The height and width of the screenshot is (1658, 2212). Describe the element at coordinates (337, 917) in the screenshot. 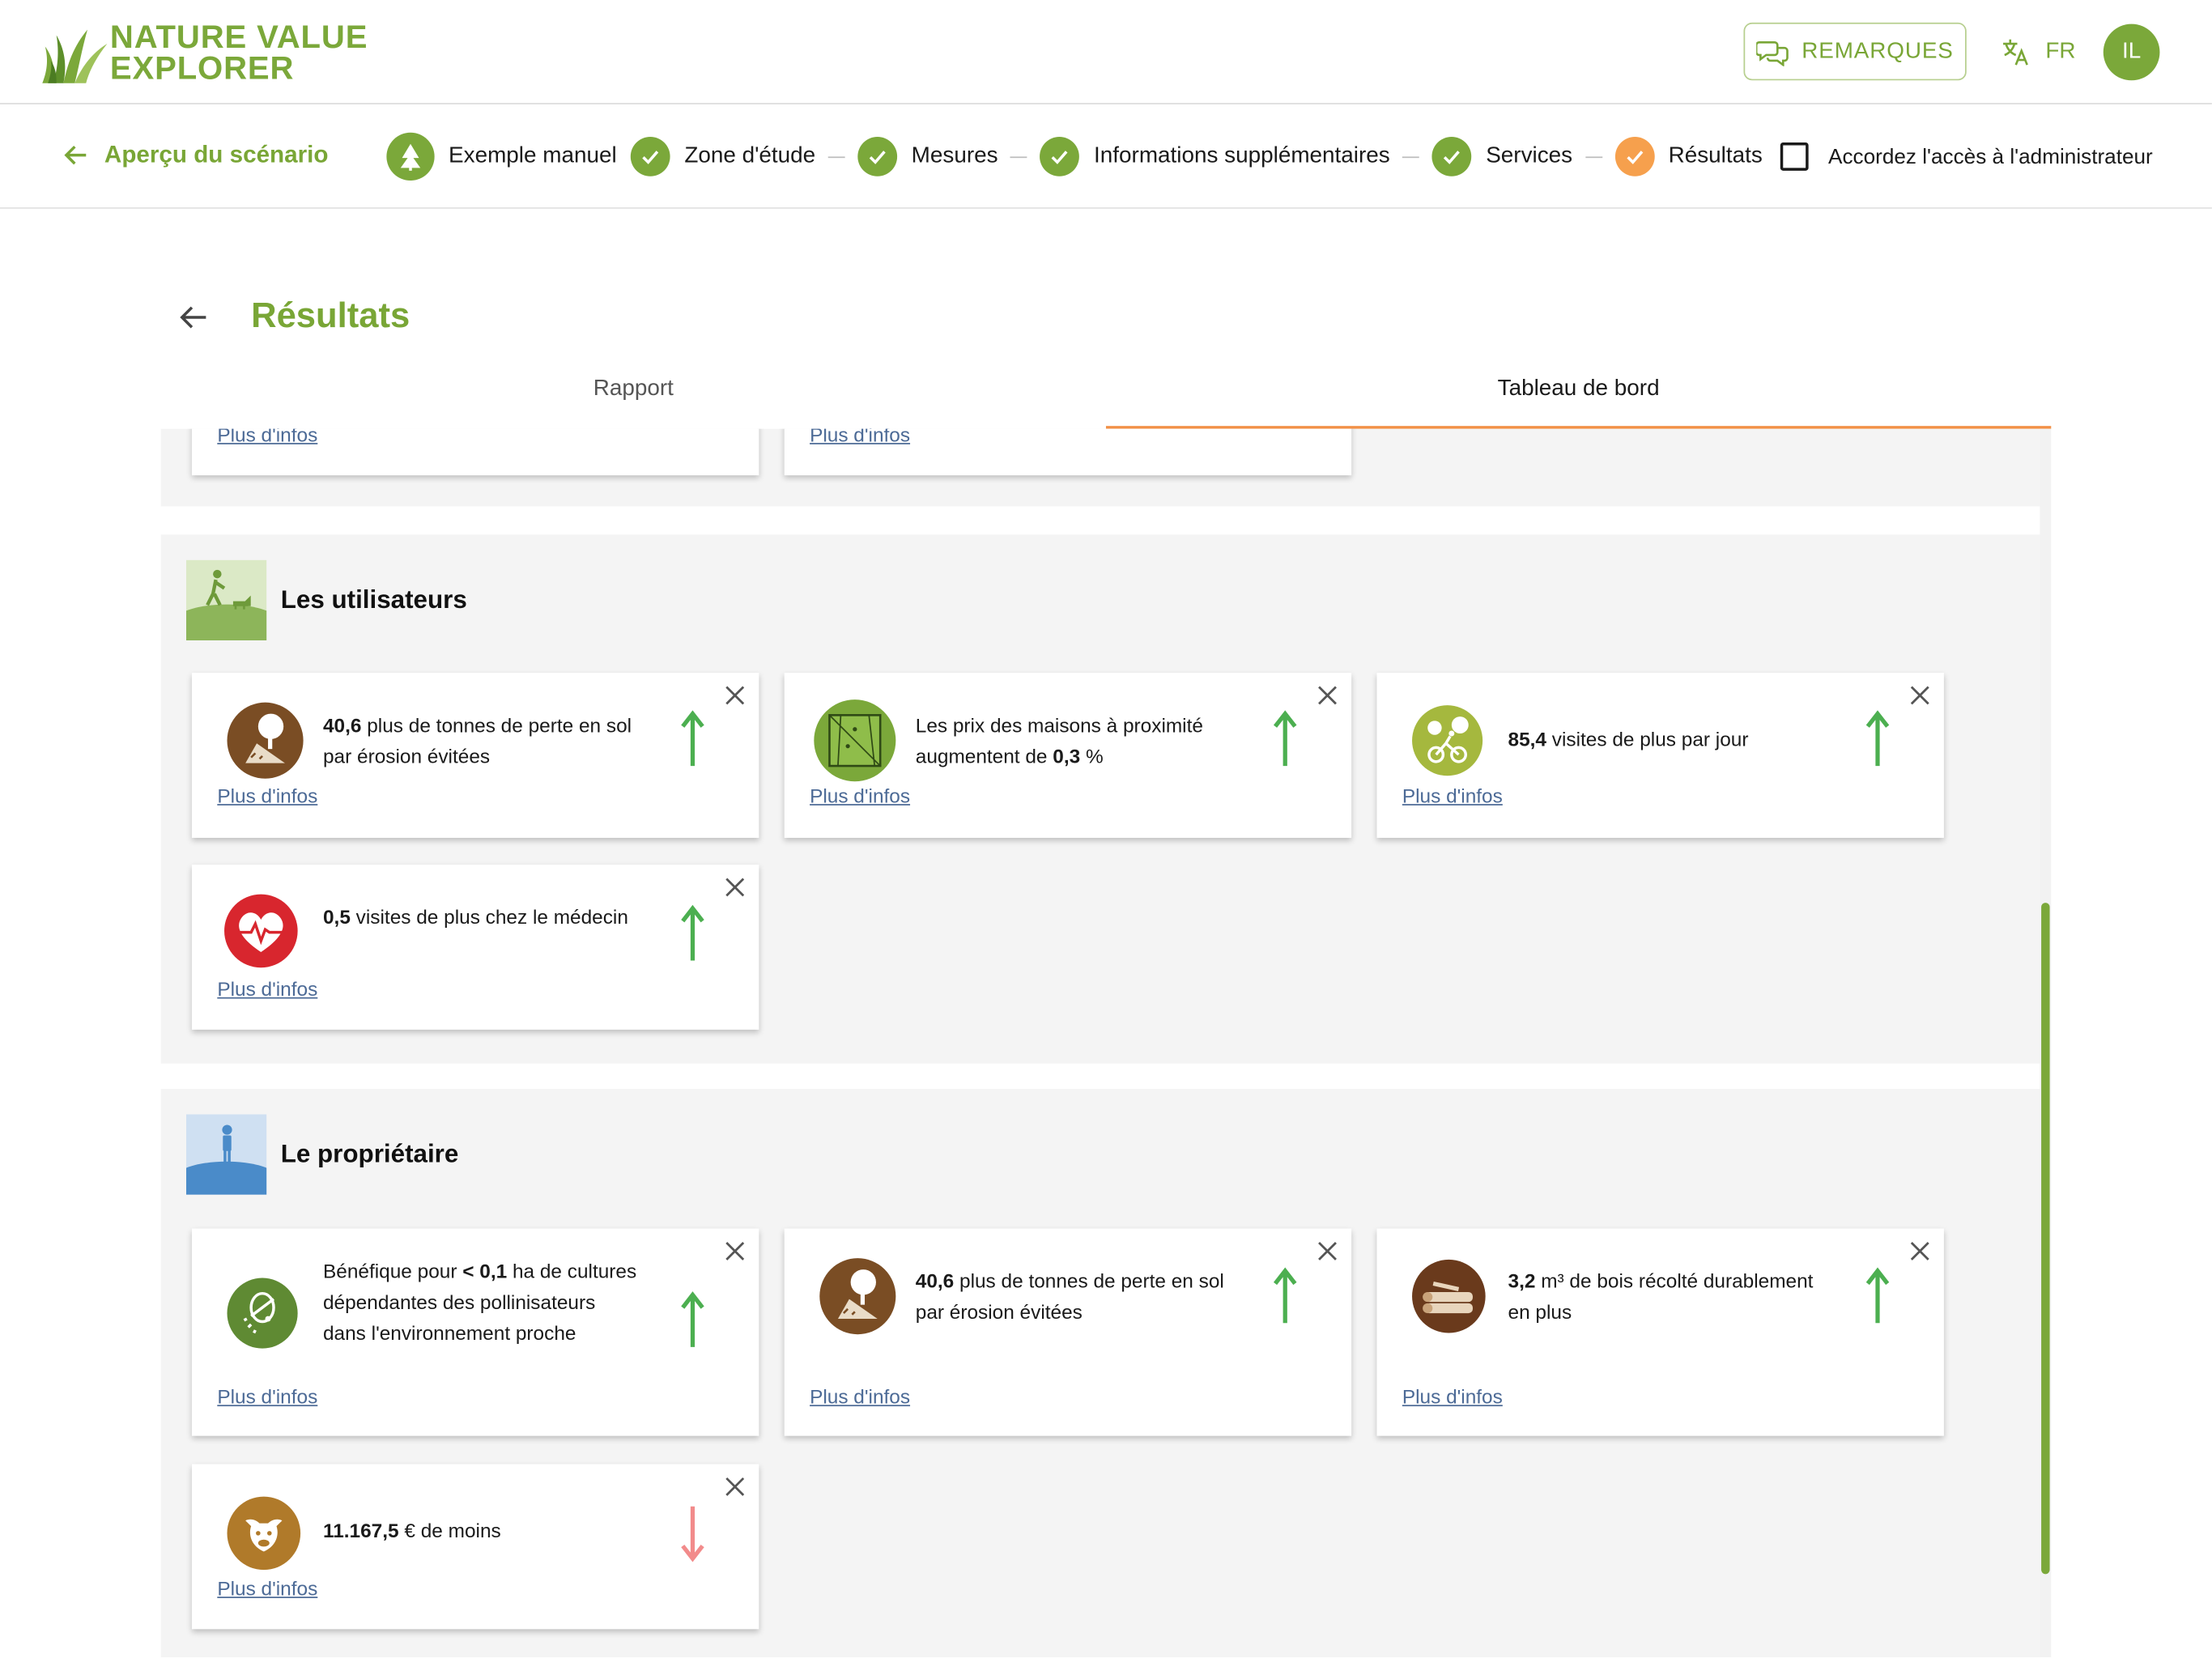

I see `result-value: 0,5` at that location.